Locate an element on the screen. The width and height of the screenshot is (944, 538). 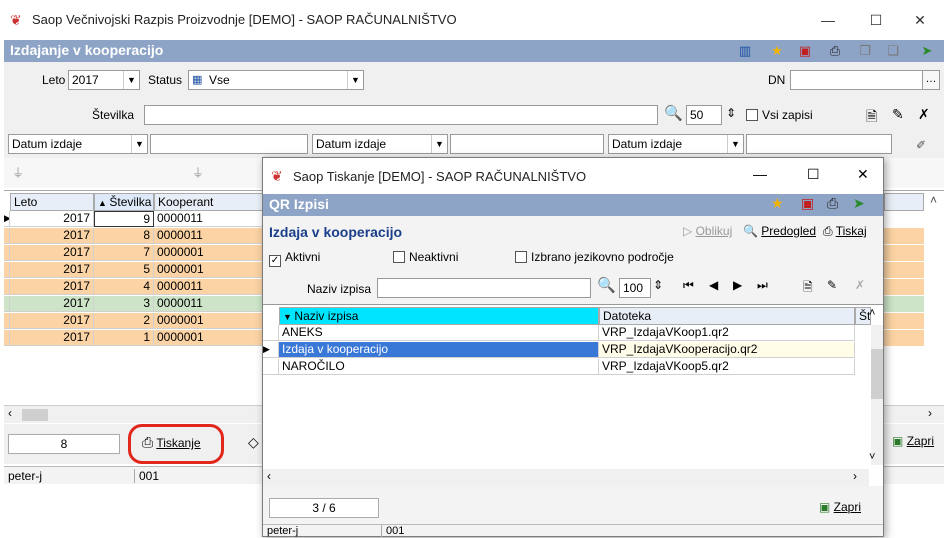
leto-select: 2017 ▼ is located at coordinates (104, 80).